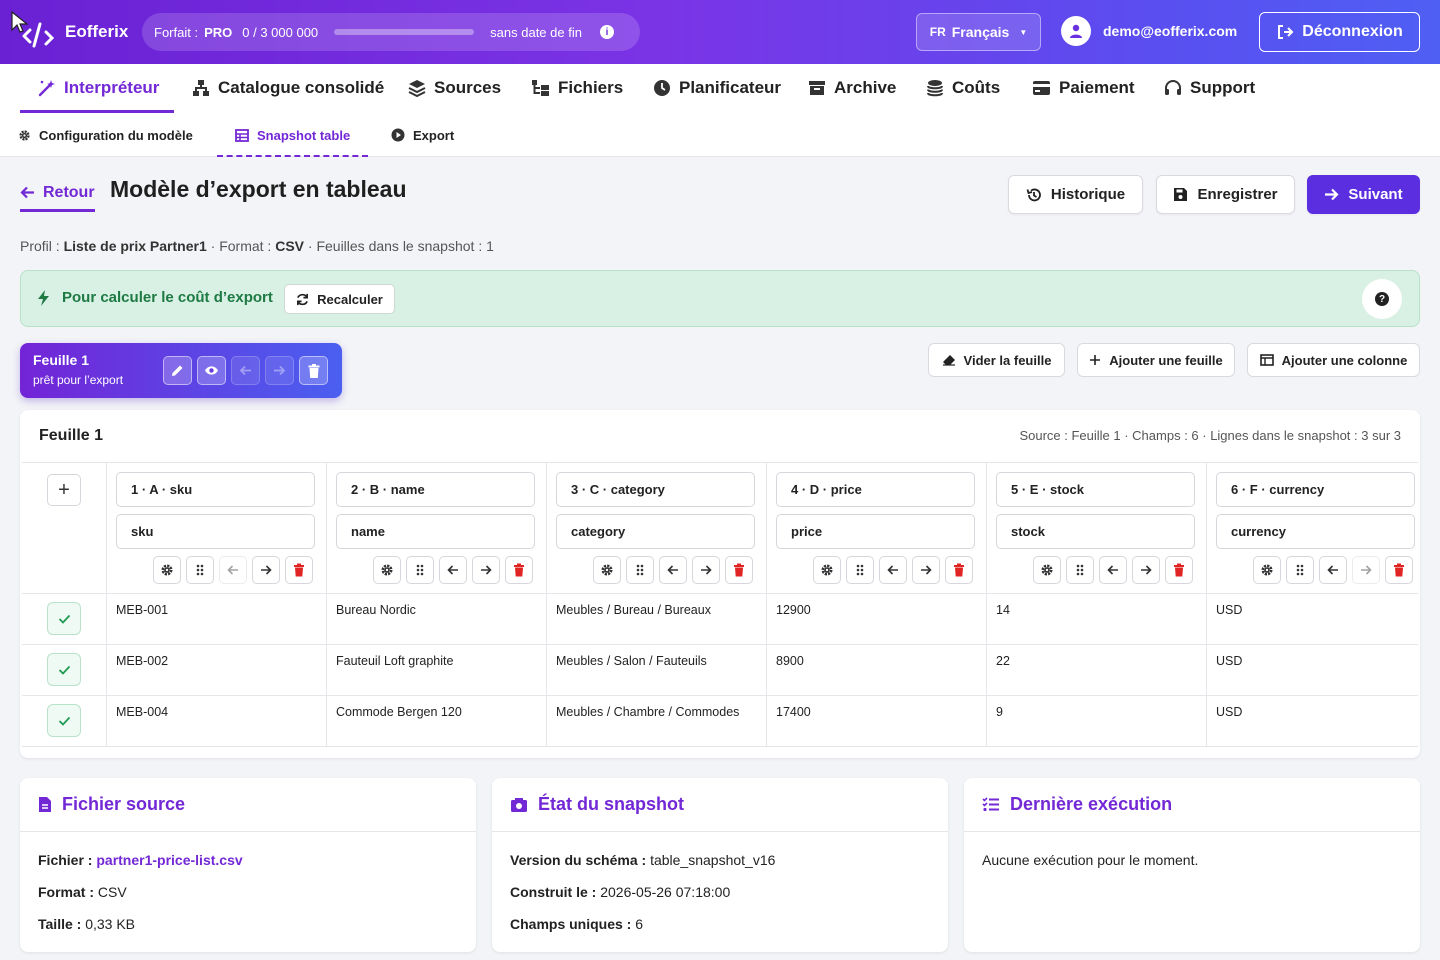 This screenshot has height=960, width=1440. What do you see at coordinates (1315, 489) in the screenshot?
I see `column-header-input: 6 · F · currency` at bounding box center [1315, 489].